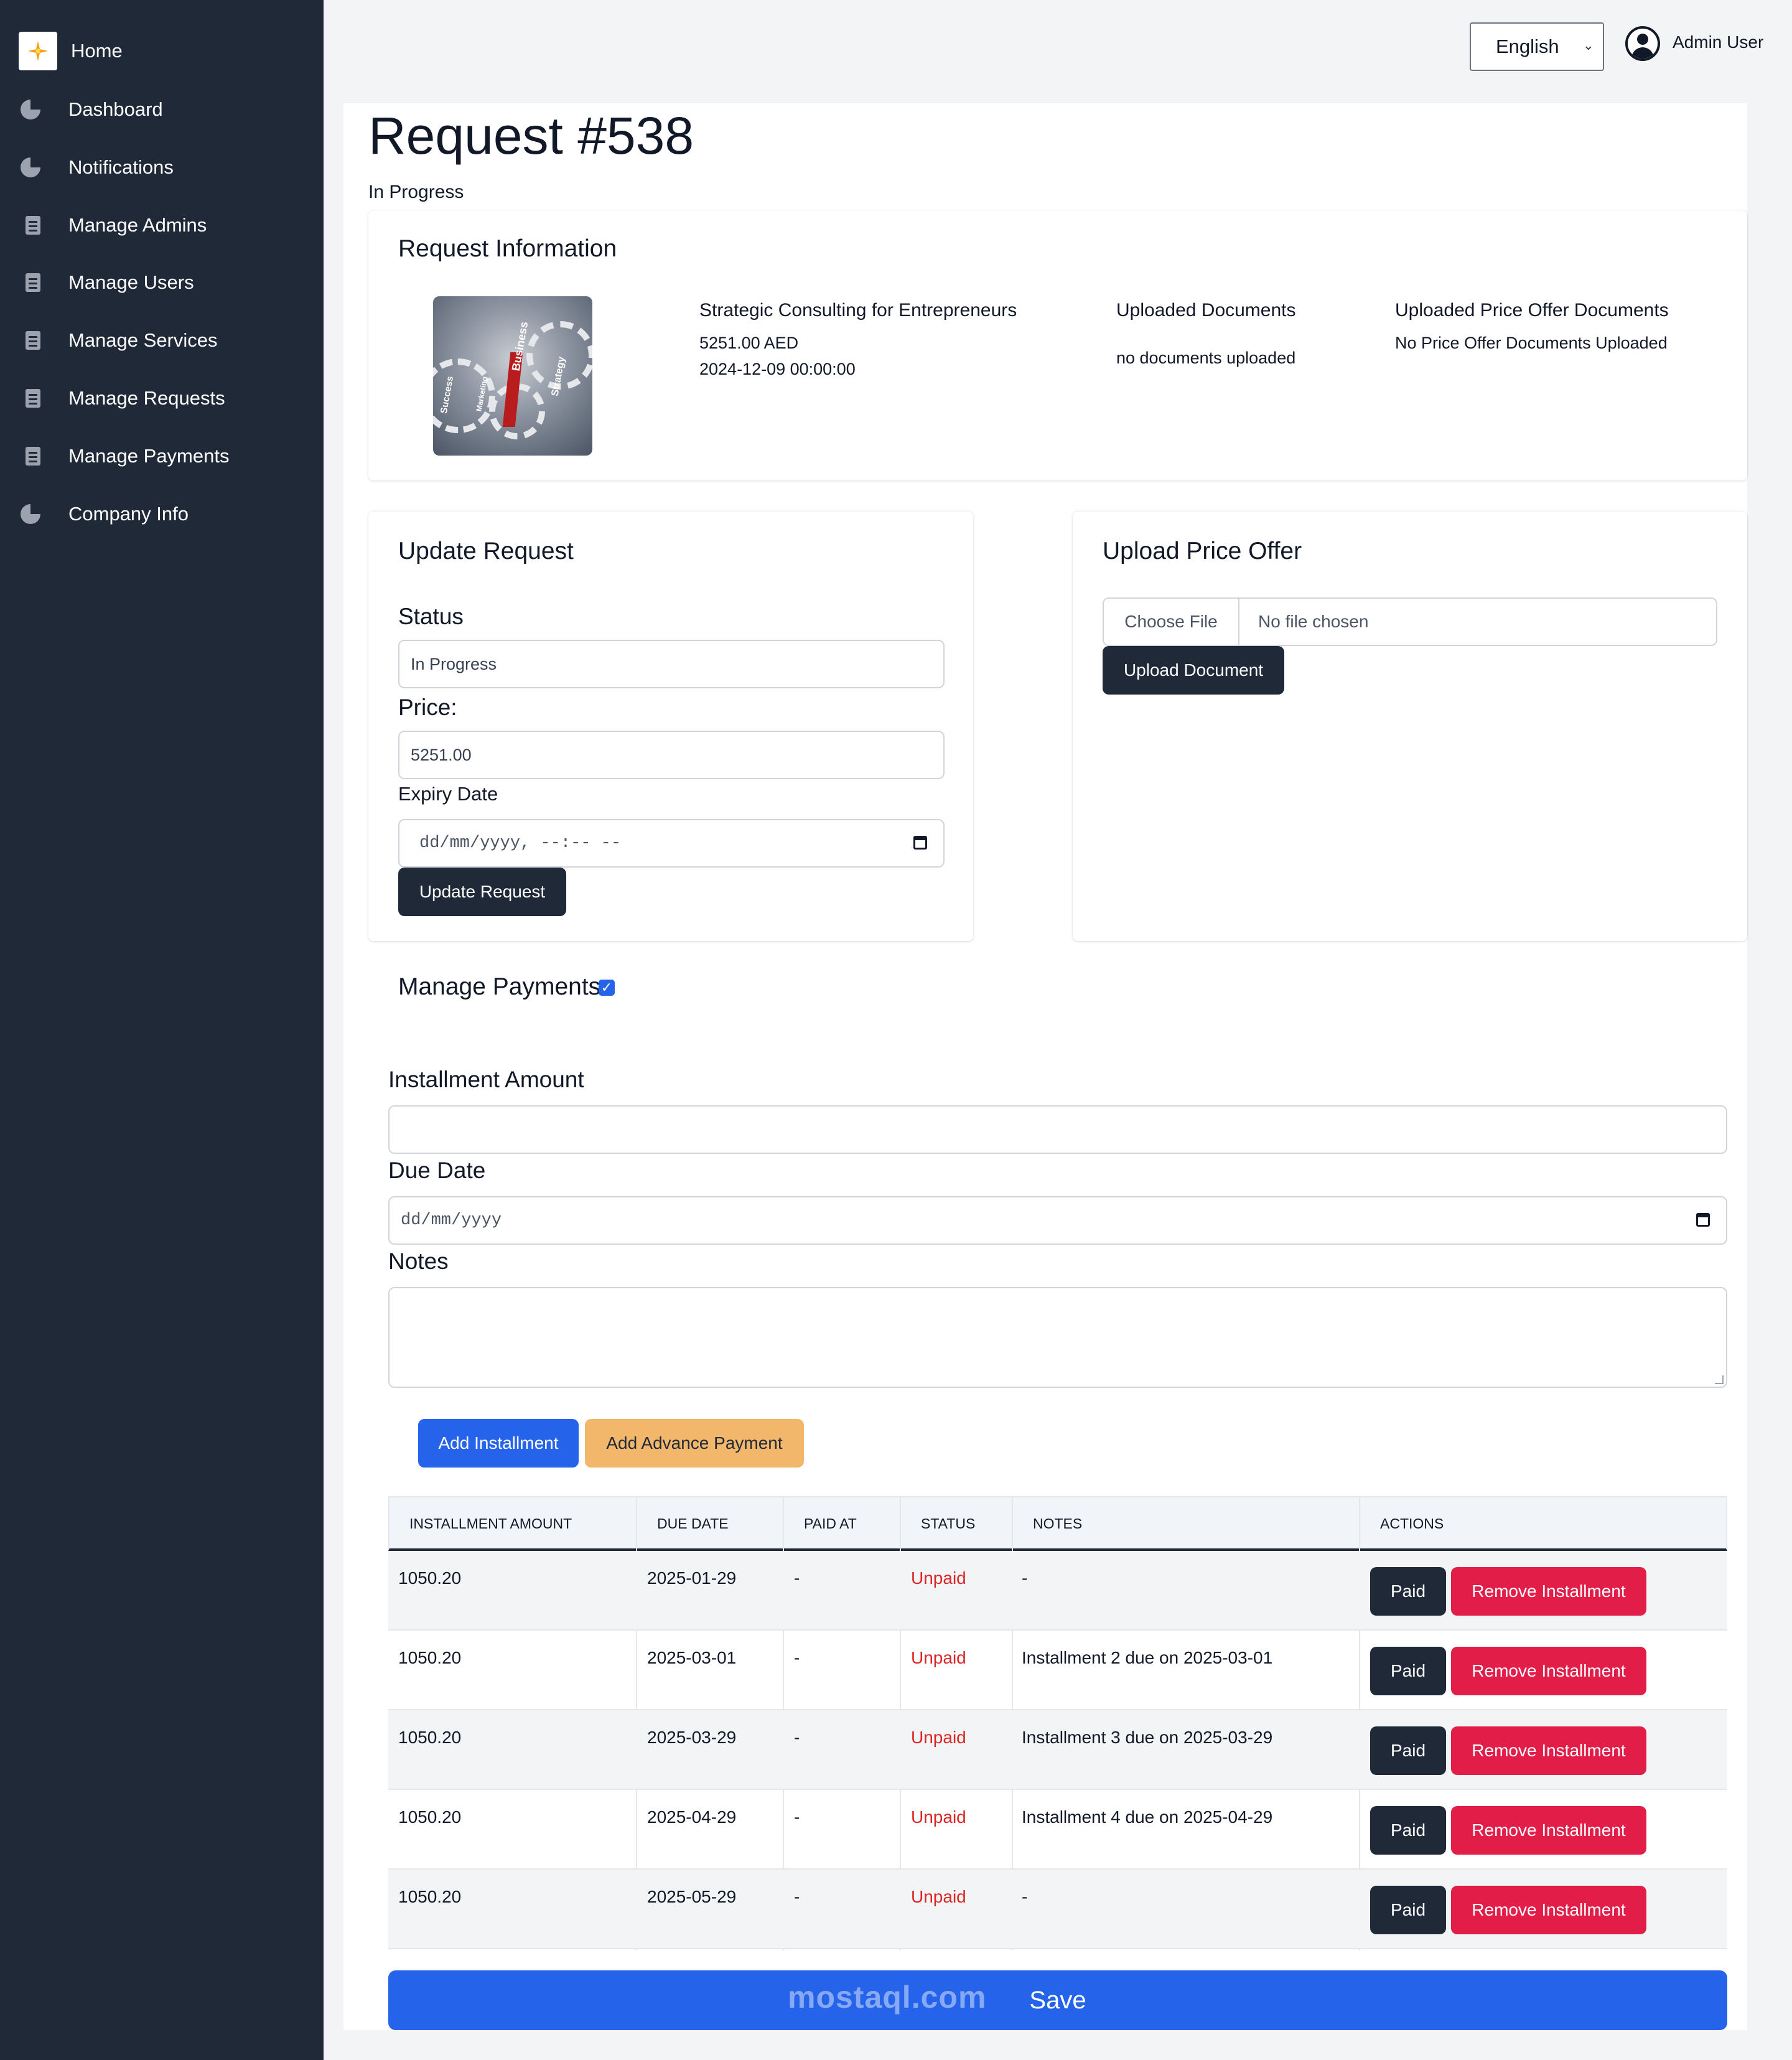 The height and width of the screenshot is (2060, 1792). Describe the element at coordinates (1410, 621) in the screenshot. I see `file-input: Choose File No file chosen` at that location.